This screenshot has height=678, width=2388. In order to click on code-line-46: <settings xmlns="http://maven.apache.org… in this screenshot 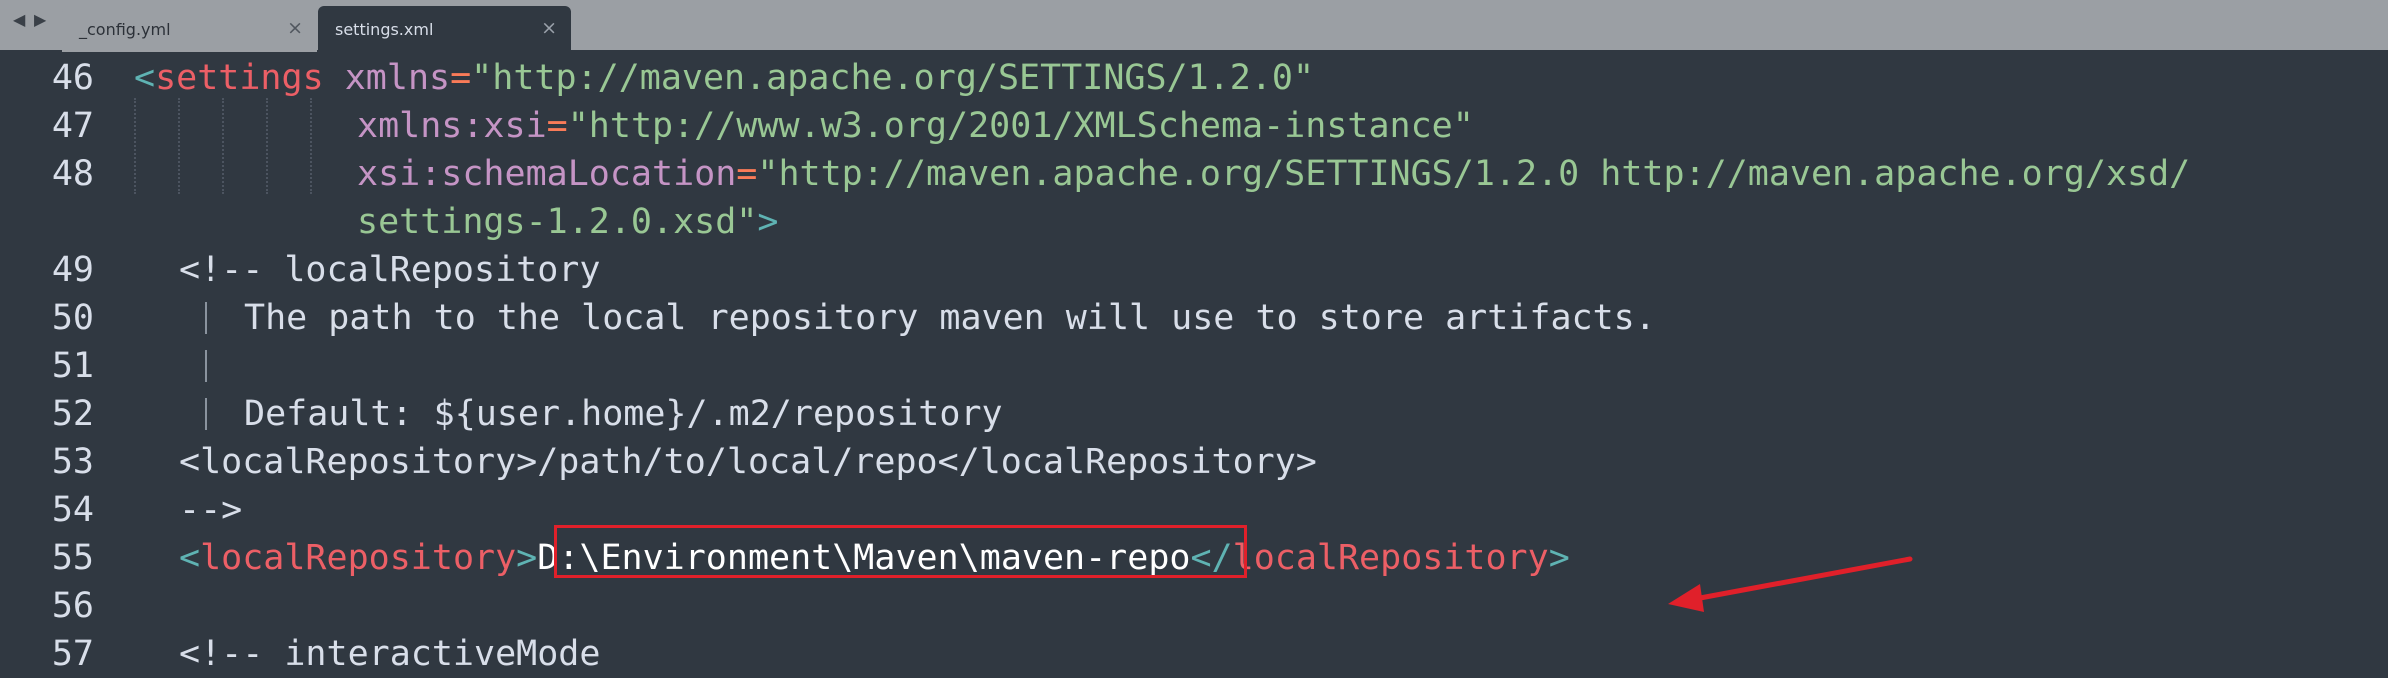, I will do `click(724, 78)`.